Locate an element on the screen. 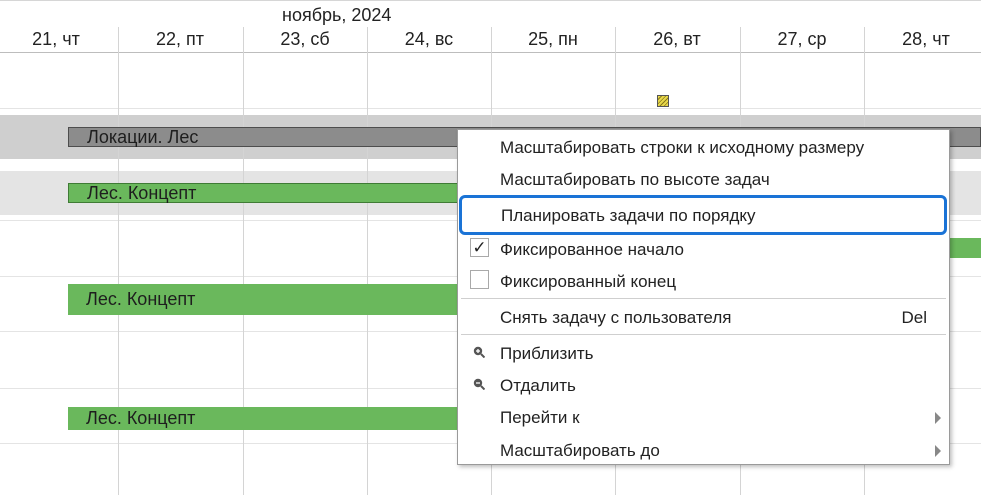 The height and width of the screenshot is (495, 981). day-label: 21, чт is located at coordinates (56, 39).